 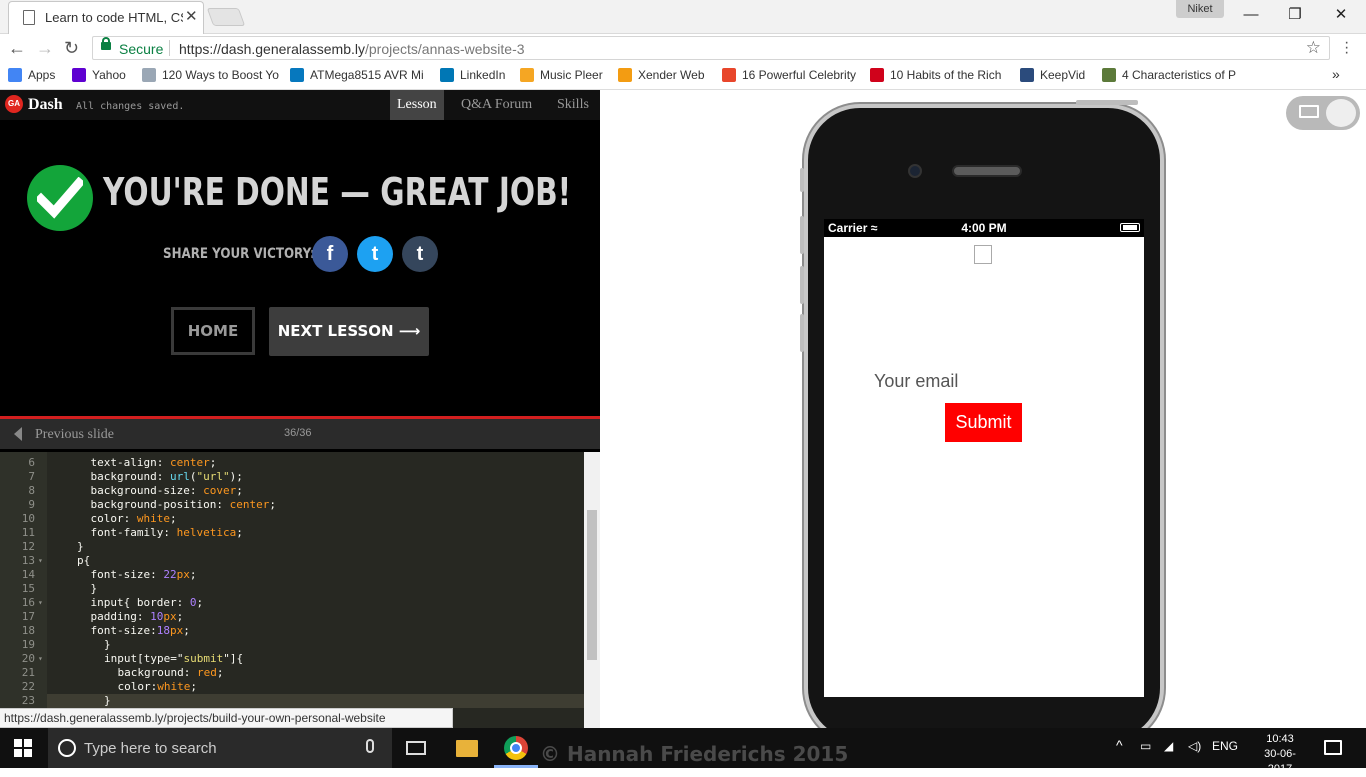 What do you see at coordinates (1341, 15) in the screenshot?
I see `close-window-button: ✕` at bounding box center [1341, 15].